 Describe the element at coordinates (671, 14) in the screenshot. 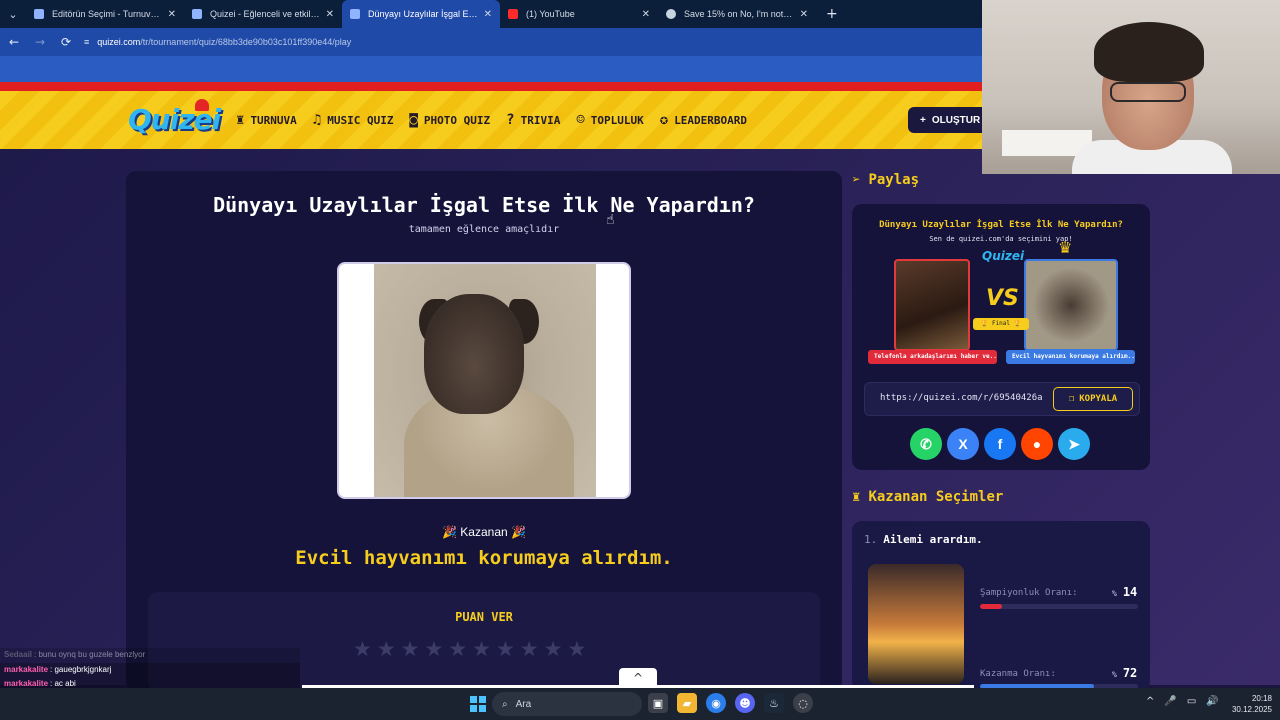

I see `steam-favicon-icon` at that location.